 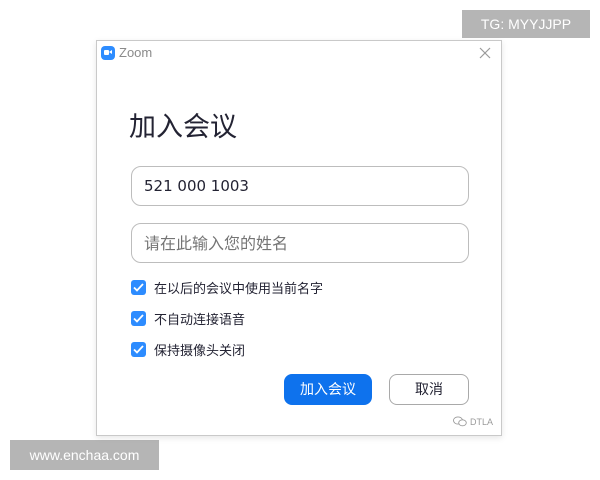 I want to click on cancel-button: 取消, so click(x=429, y=389).